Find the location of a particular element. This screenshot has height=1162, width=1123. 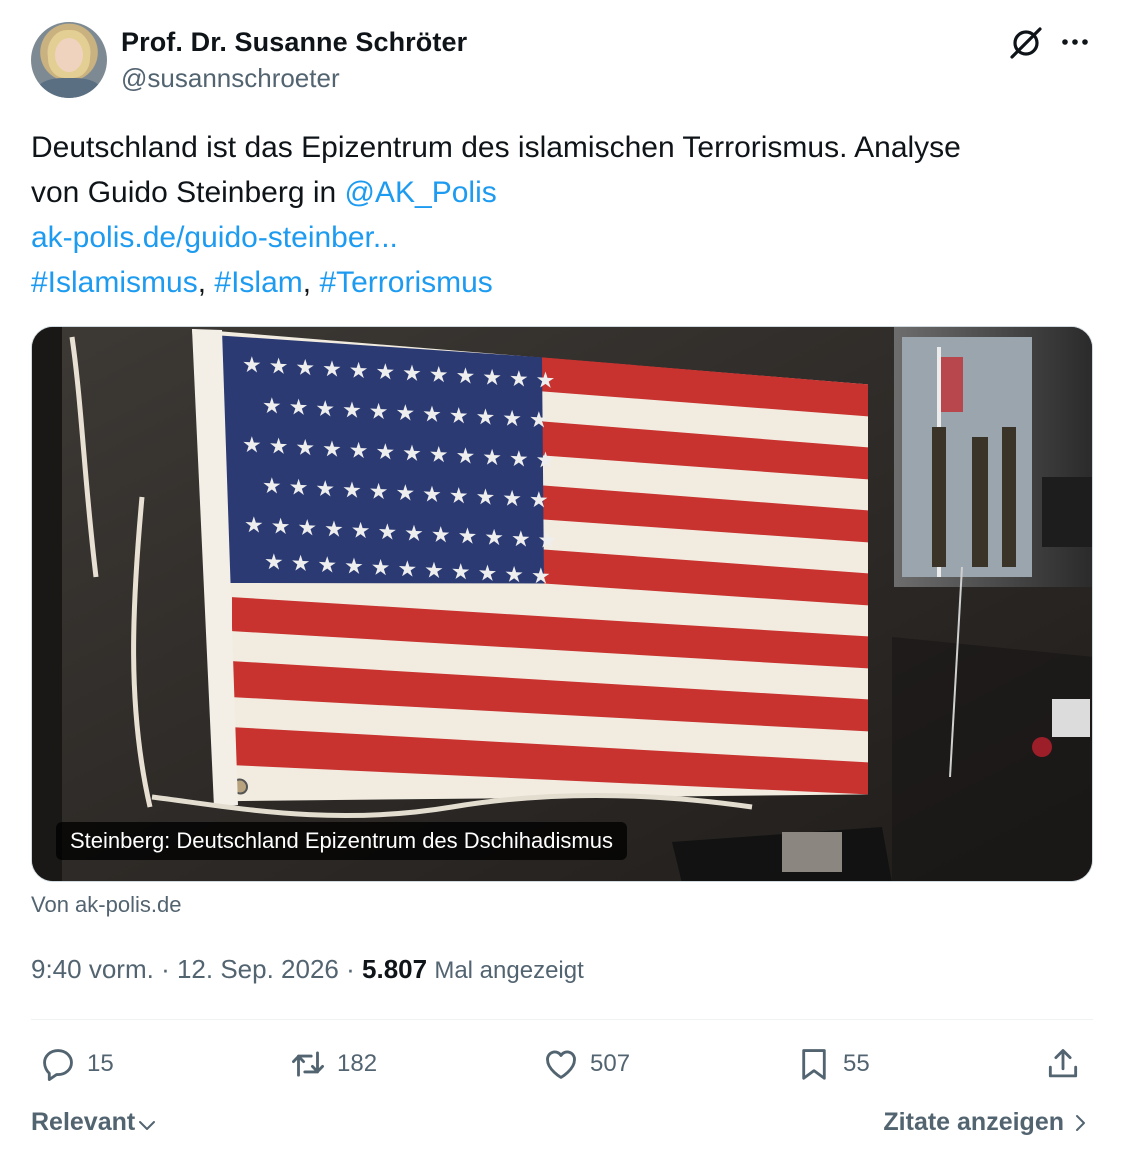

like-button: 507 is located at coordinates (586, 1064).